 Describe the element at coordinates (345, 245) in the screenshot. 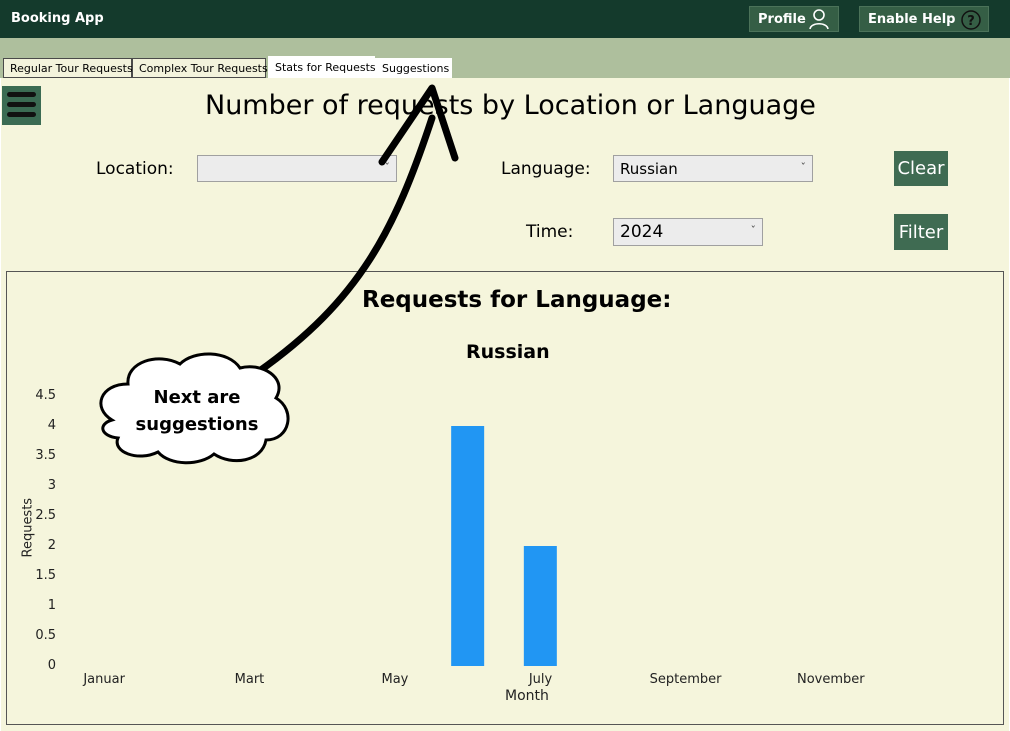

I see `arrow-curve` at that location.